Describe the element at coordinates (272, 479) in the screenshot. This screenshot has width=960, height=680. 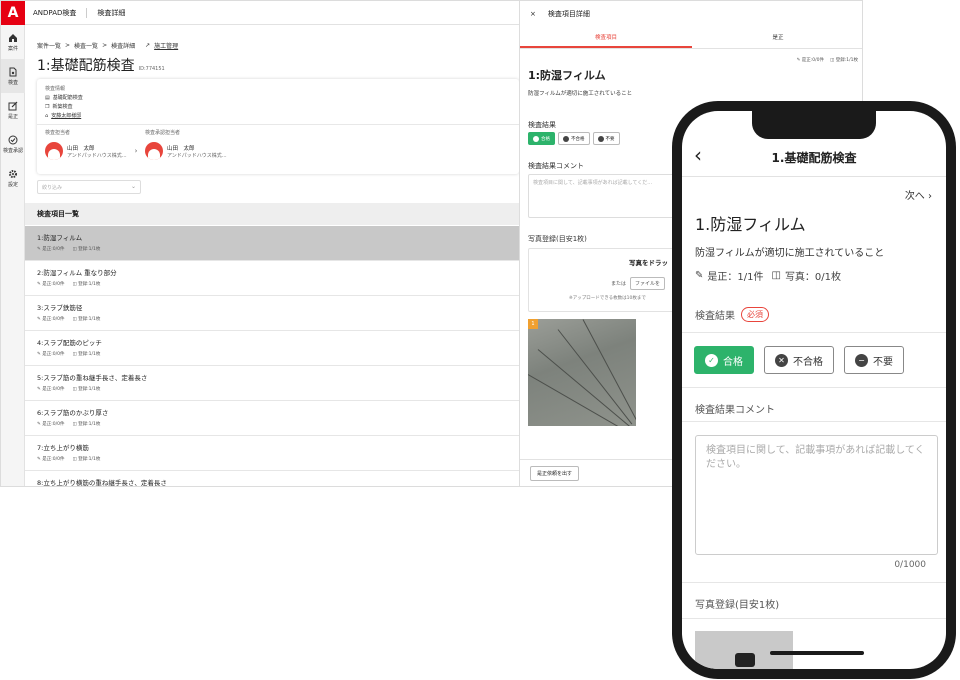
I see `table-row: 8:立ち上がり横筋の重ね継手長さ、定着長さ` at that location.